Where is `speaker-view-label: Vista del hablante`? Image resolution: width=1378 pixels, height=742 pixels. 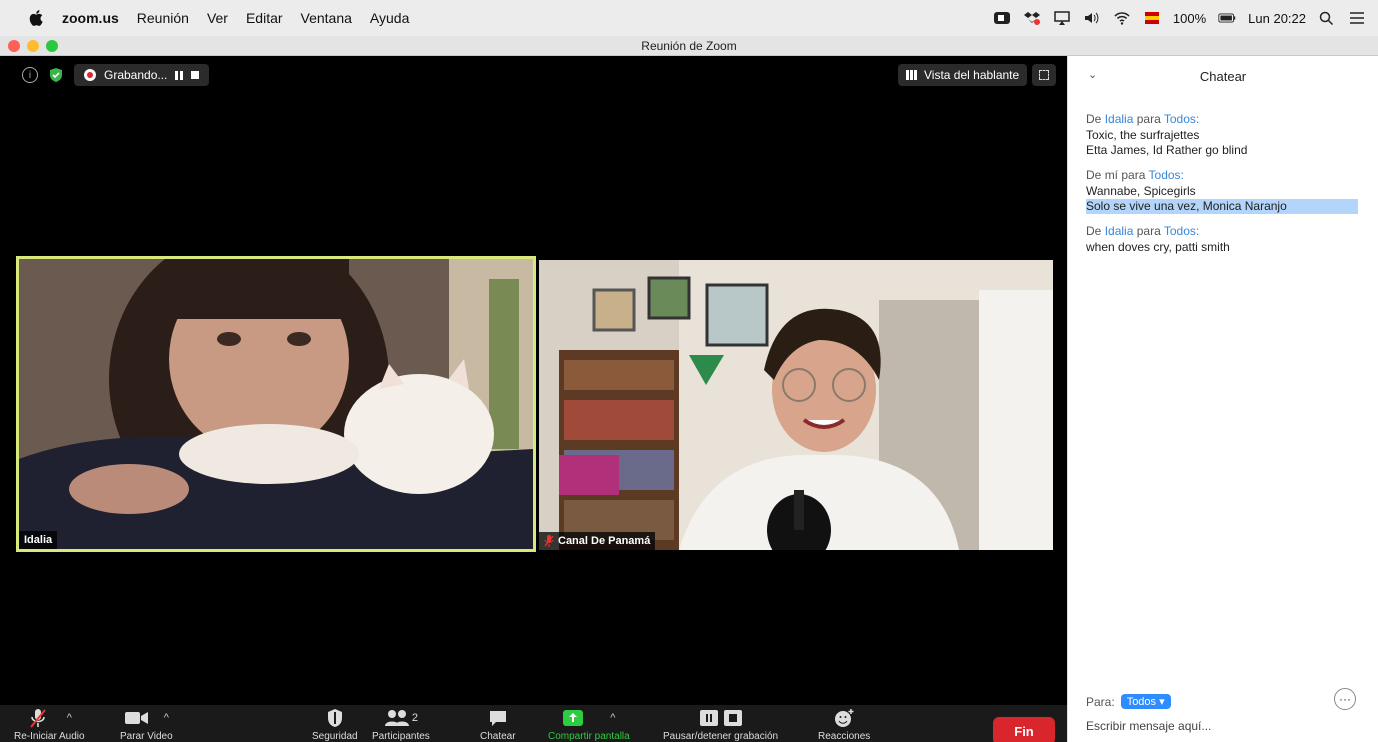
speaker-view-label: Vista del hablante is located at coordinates (972, 75).